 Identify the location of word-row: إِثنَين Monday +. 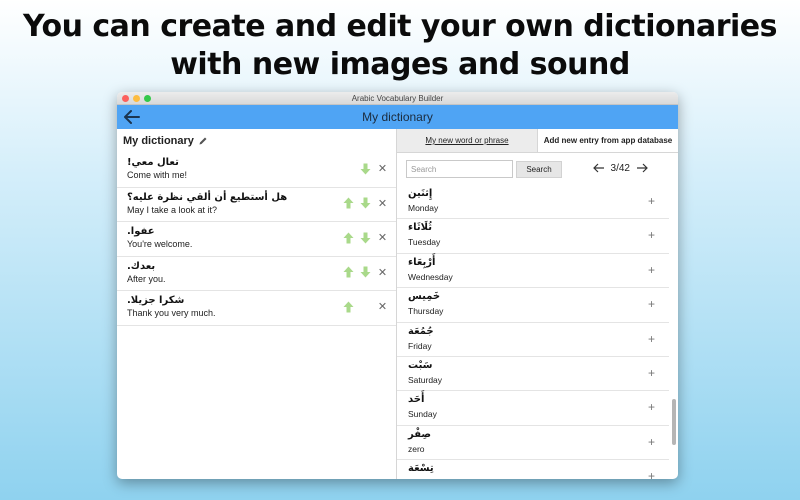
(533, 202).